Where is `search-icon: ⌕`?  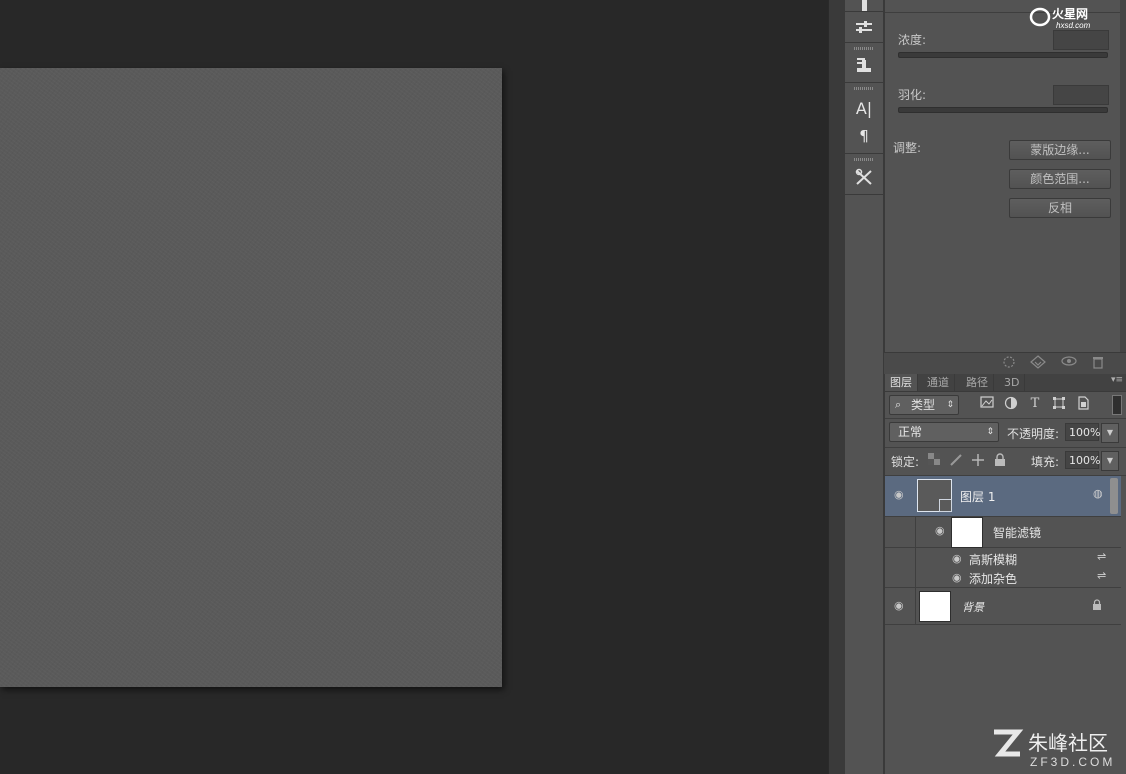
search-icon: ⌕ is located at coordinates (898, 404).